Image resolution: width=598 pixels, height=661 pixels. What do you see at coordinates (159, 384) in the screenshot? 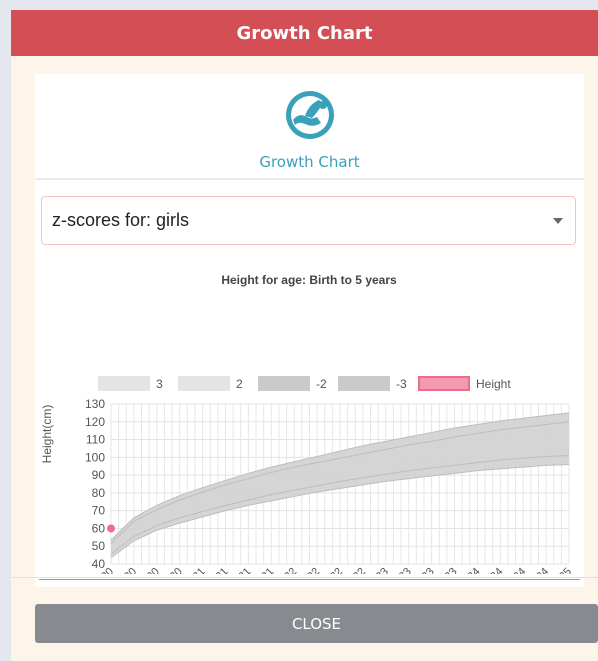
I see `legend-label: 3` at bounding box center [159, 384].